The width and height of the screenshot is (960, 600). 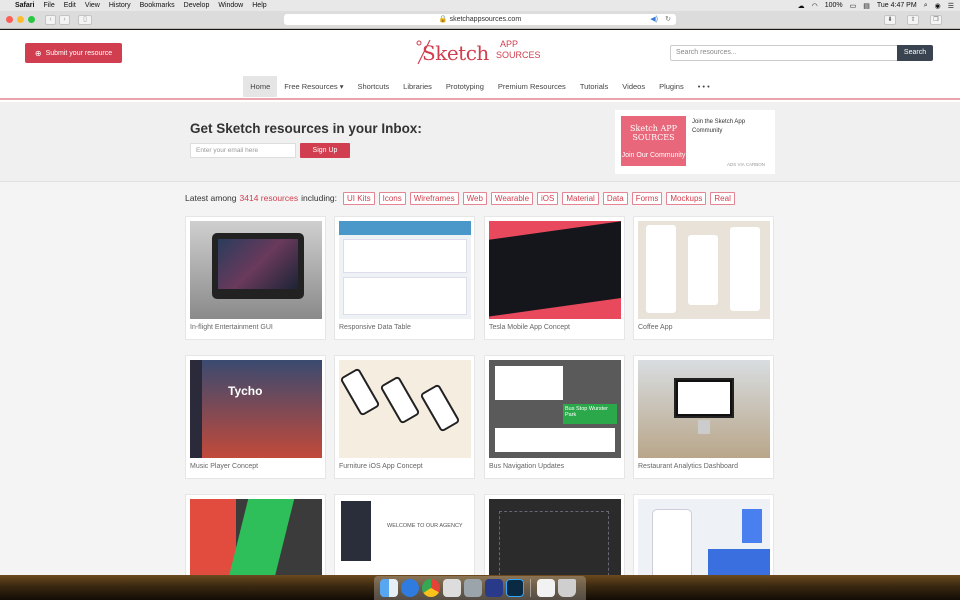 What do you see at coordinates (512, 198) in the screenshot?
I see `tag-wearable: Wearable` at bounding box center [512, 198].